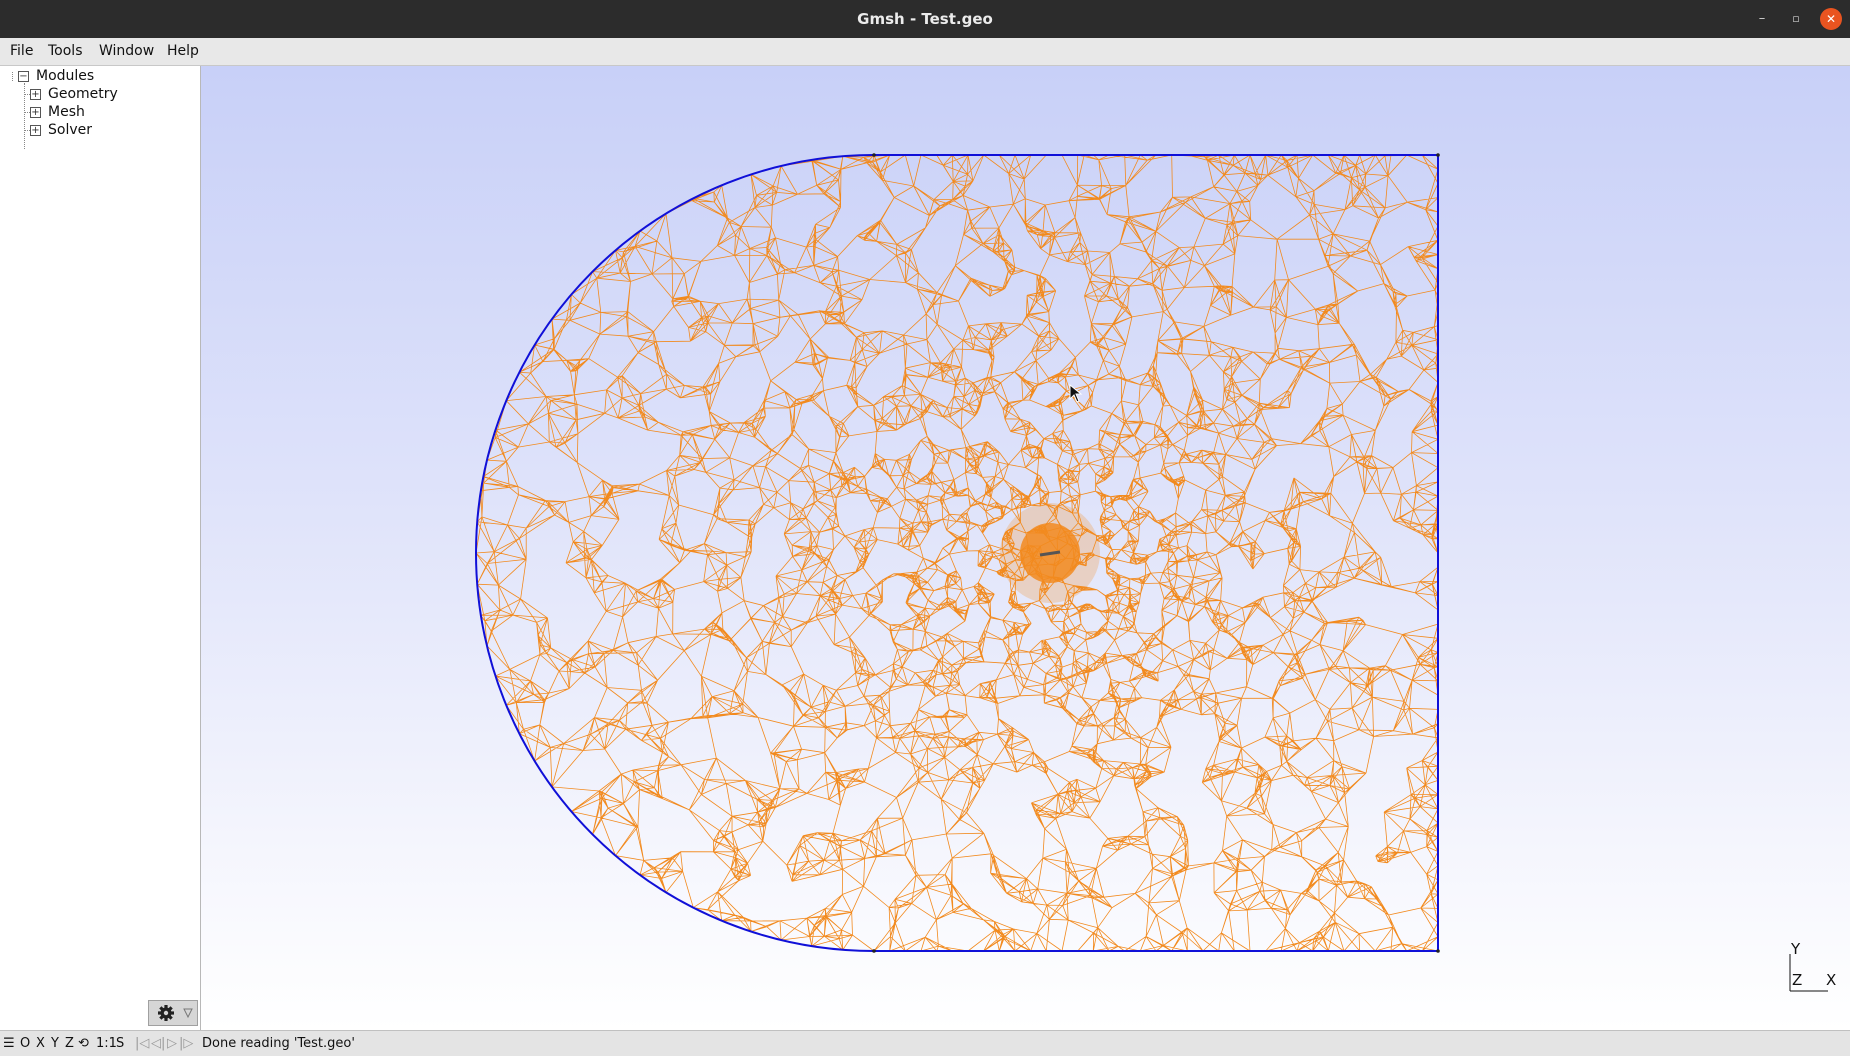 The width and height of the screenshot is (1850, 1056). What do you see at coordinates (1796, 19) in the screenshot?
I see `maximize-button: ▫` at bounding box center [1796, 19].